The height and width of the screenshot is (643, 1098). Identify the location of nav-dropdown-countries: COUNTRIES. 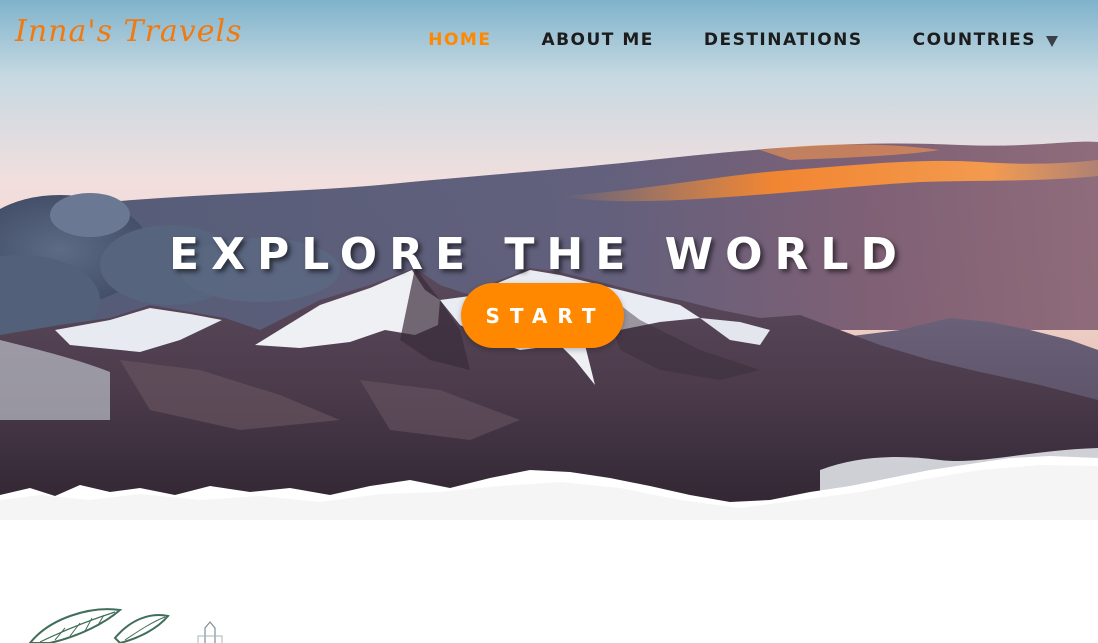
(985, 40).